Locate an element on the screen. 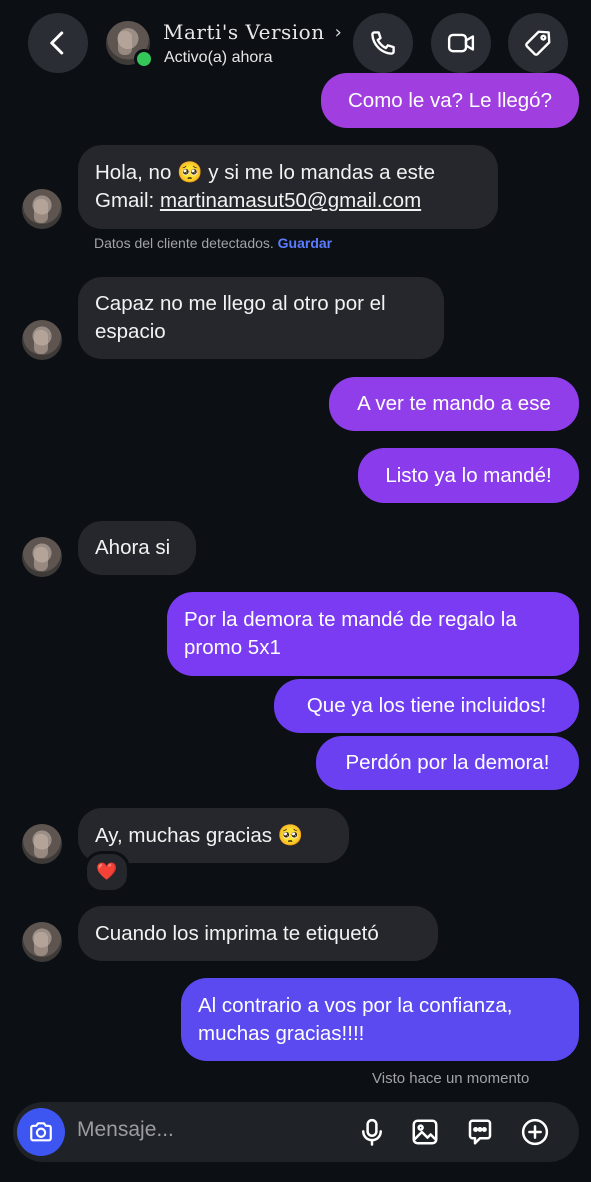  message-outgoing: Que ya los tiene incluidos! is located at coordinates (426, 706).